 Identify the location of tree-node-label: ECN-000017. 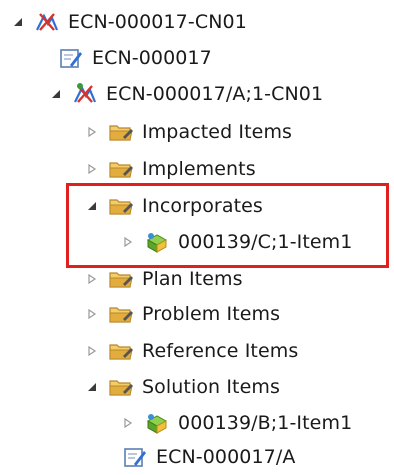
(152, 58).